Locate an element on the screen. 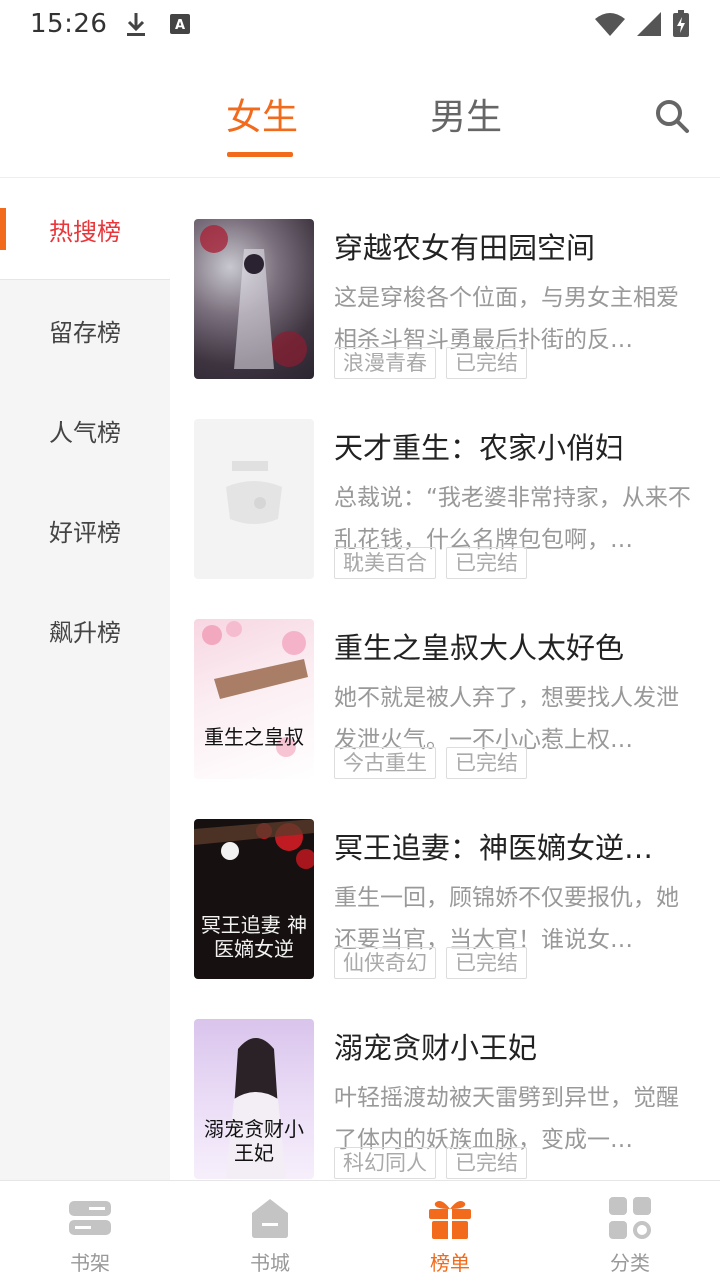 The image size is (720, 1280). book-cover-title: 冥王追妻 神医嫡女逆 is located at coordinates (254, 937).